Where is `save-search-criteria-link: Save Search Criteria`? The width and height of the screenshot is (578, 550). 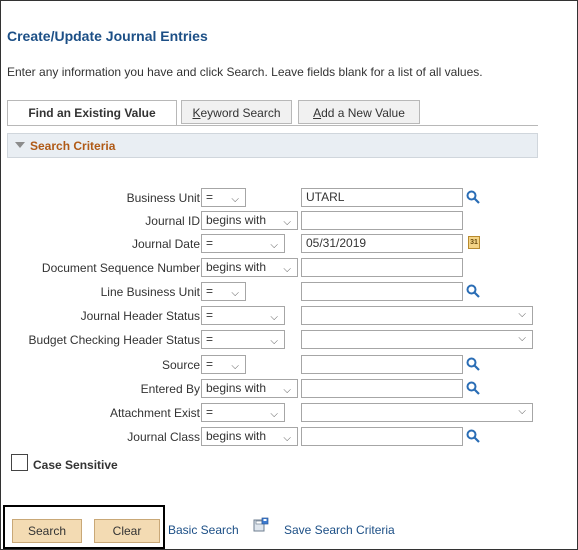
save-search-criteria-link: Save Search Criteria is located at coordinates (339, 530).